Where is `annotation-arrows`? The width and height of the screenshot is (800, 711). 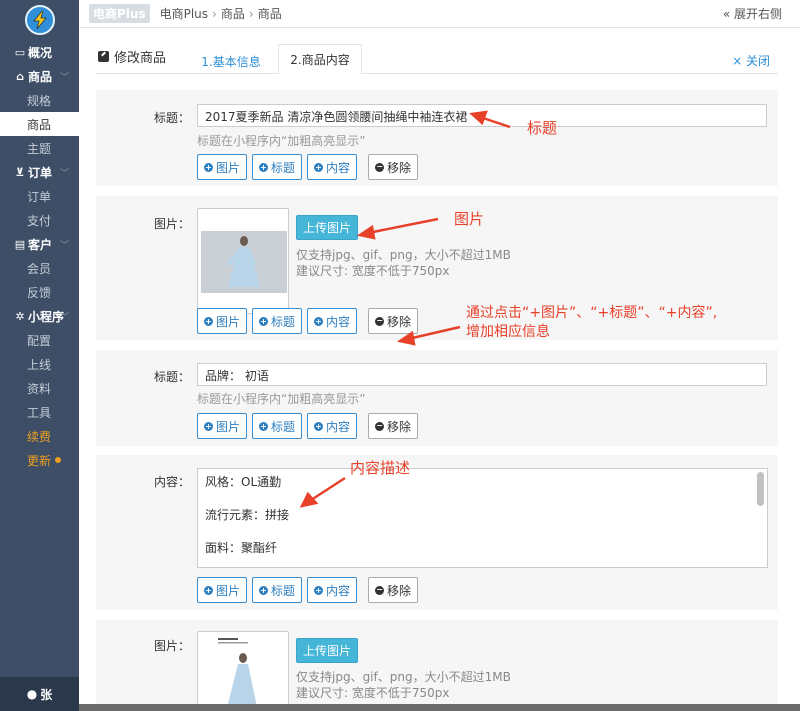 annotation-arrows is located at coordinates (405, 309).